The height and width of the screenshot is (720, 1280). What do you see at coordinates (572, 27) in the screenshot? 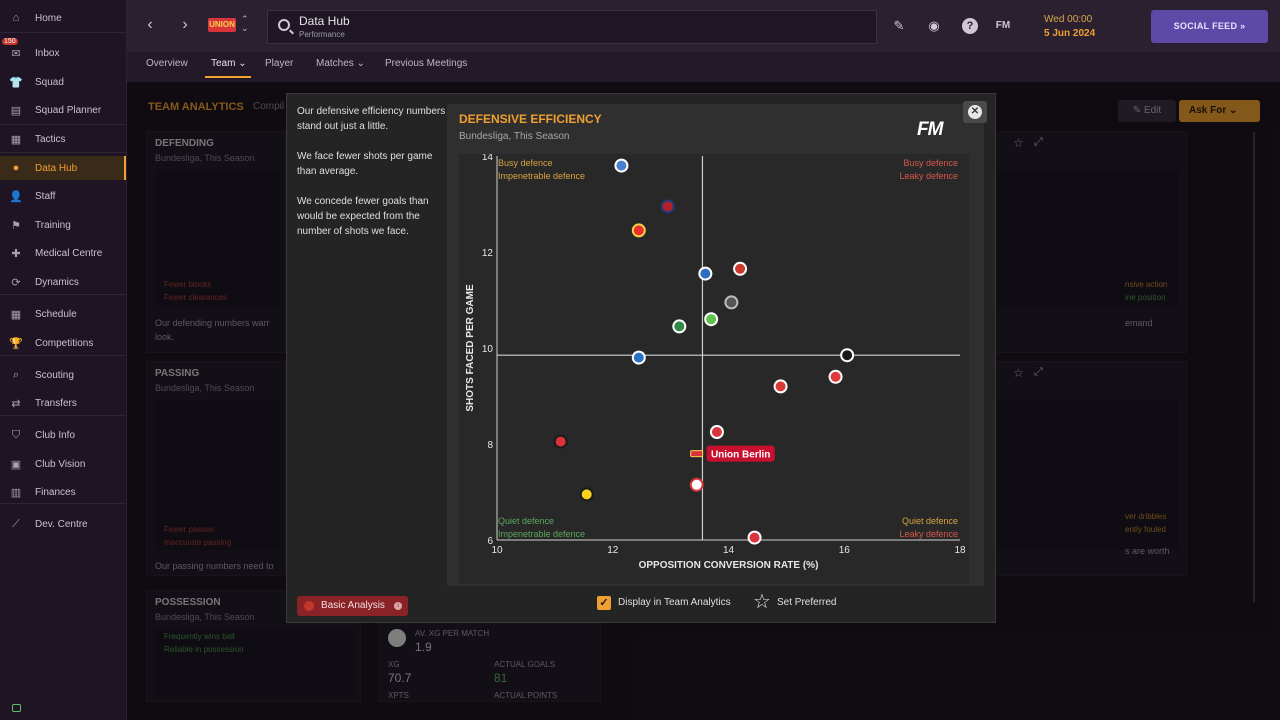
I see `search-bar: Data Hub Performance` at bounding box center [572, 27].